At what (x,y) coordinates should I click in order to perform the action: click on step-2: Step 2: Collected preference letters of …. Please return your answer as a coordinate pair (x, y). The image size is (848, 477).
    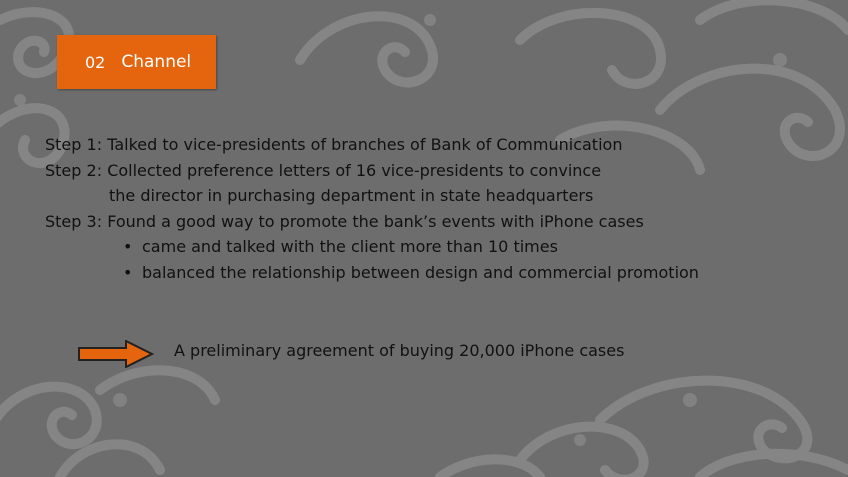
    Looking at the image, I should click on (372, 171).